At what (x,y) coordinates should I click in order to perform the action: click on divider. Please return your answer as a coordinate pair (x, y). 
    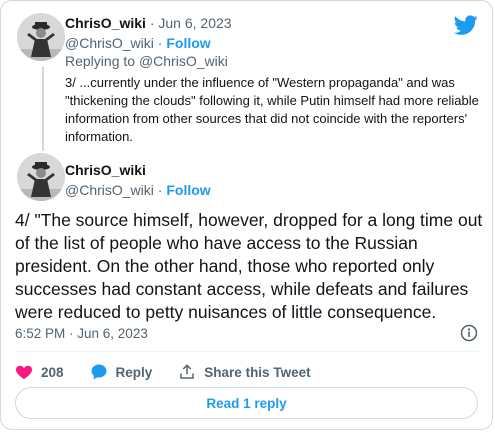
    Looking at the image, I should click on (246, 351).